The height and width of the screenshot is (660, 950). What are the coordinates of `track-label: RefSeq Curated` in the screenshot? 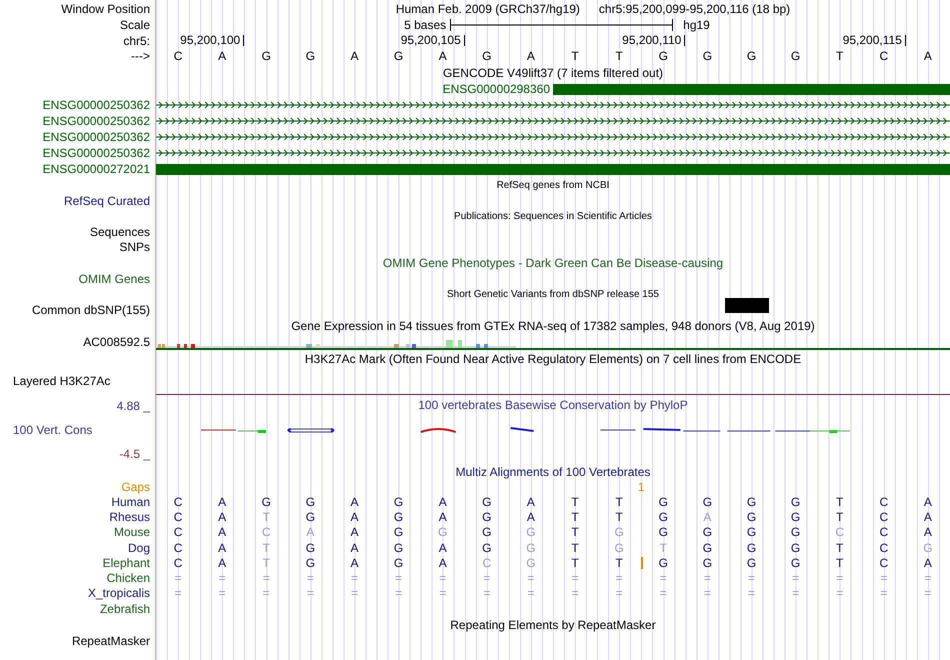 It's located at (107, 201).